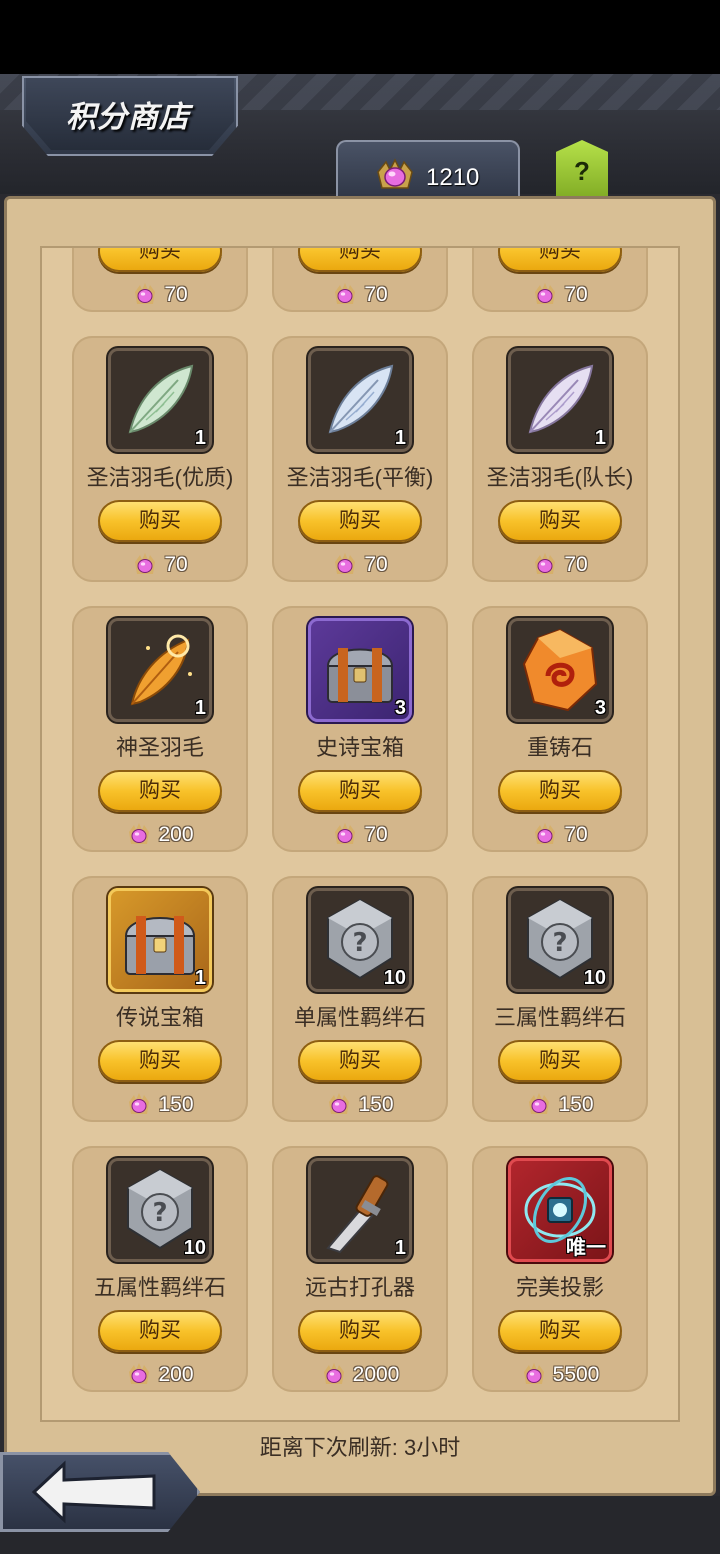 Image resolution: width=720 pixels, height=1554 pixels. What do you see at coordinates (360, 1269) in the screenshot?
I see `shop-card: 1 远古打孔器 购买 2000` at bounding box center [360, 1269].